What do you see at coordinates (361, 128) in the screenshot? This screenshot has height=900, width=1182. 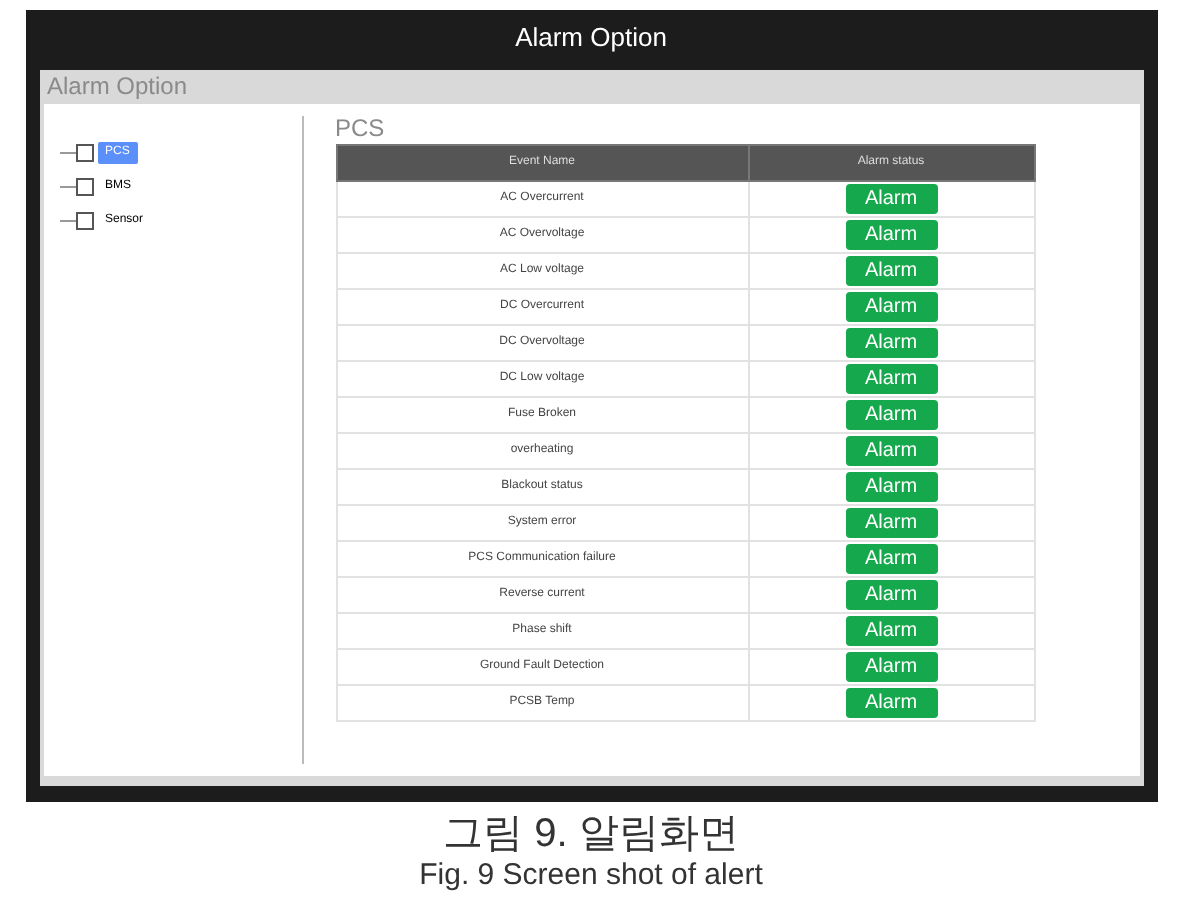 I see `section-title: PCS` at bounding box center [361, 128].